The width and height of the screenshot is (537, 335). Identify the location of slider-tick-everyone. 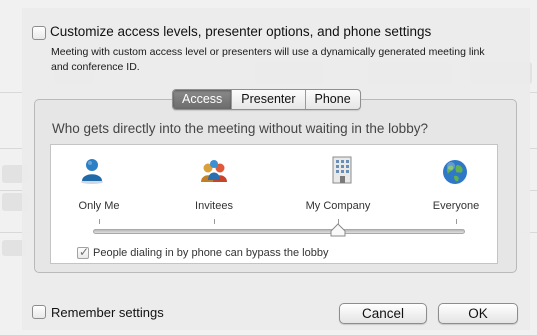
(456, 221).